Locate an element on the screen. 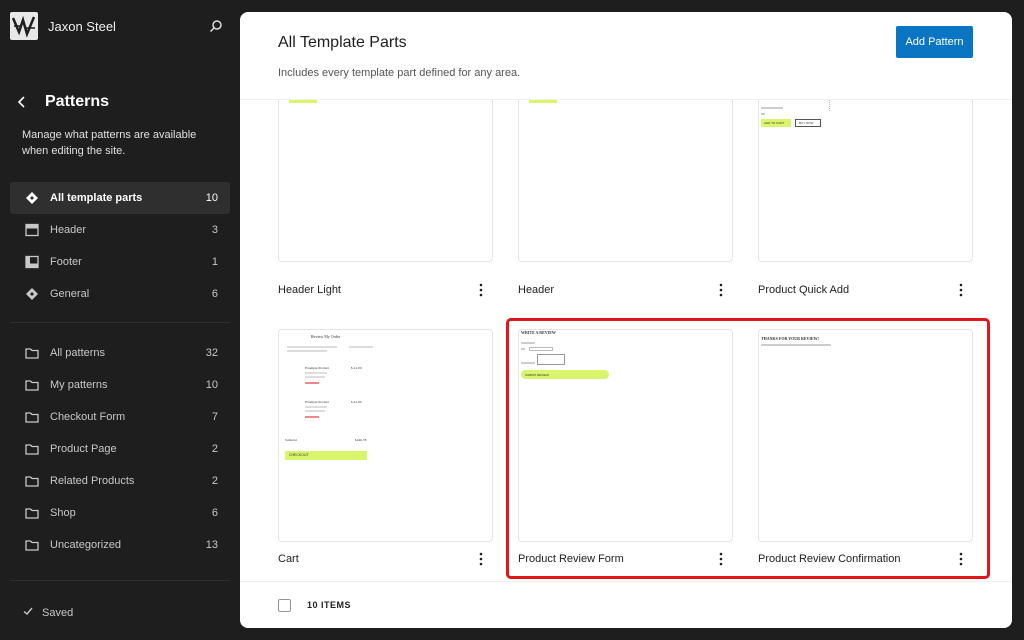 This screenshot has width=1024, height=640. pattern-card-header: Header is located at coordinates (625, 200).